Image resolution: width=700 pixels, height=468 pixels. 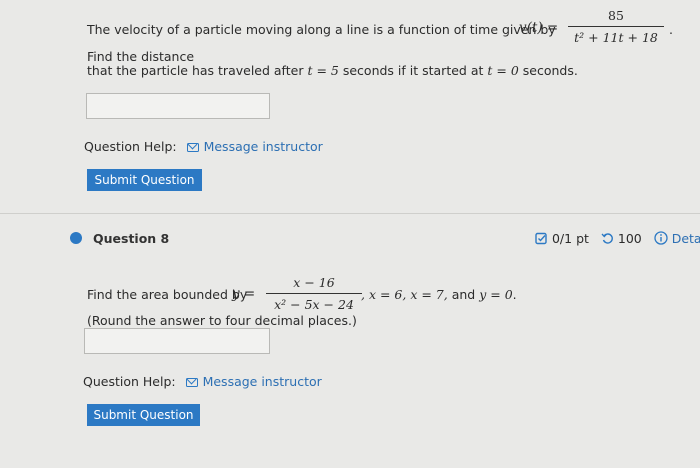 I want to click on q8-fraction-numerator: x − 16, so click(x=314, y=282).